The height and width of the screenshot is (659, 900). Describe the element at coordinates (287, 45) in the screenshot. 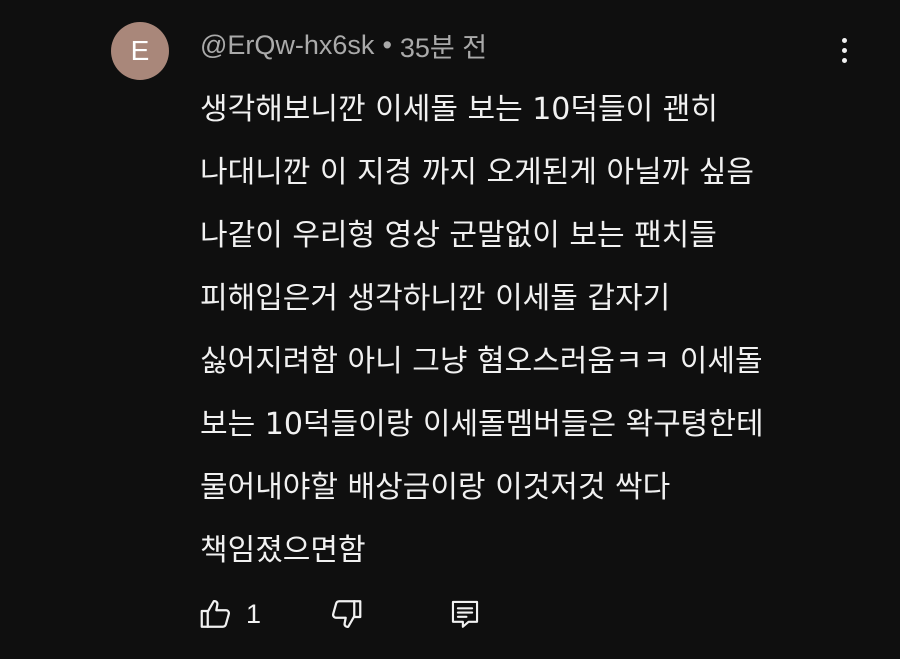

I see `author-name: @ErQw-hx6sk` at that location.